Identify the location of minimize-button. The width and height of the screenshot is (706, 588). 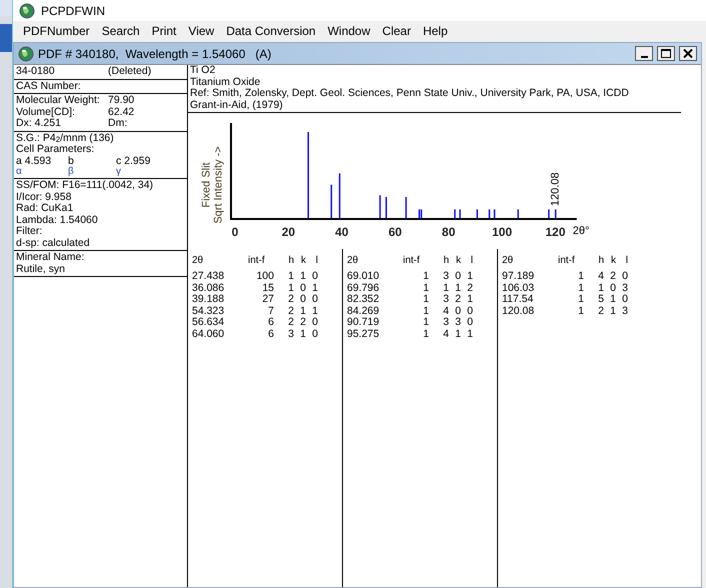
(644, 53).